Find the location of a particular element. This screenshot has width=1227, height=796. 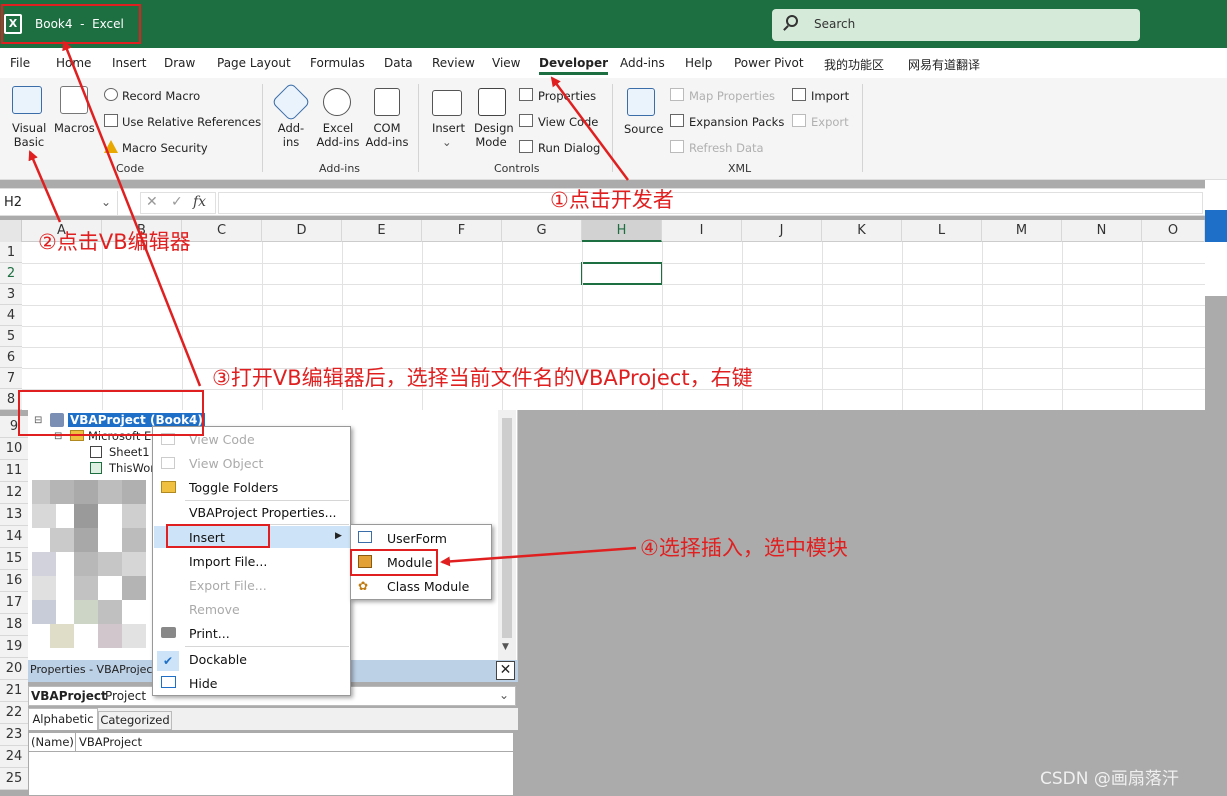

arrow-to-module is located at coordinates (538, 556).